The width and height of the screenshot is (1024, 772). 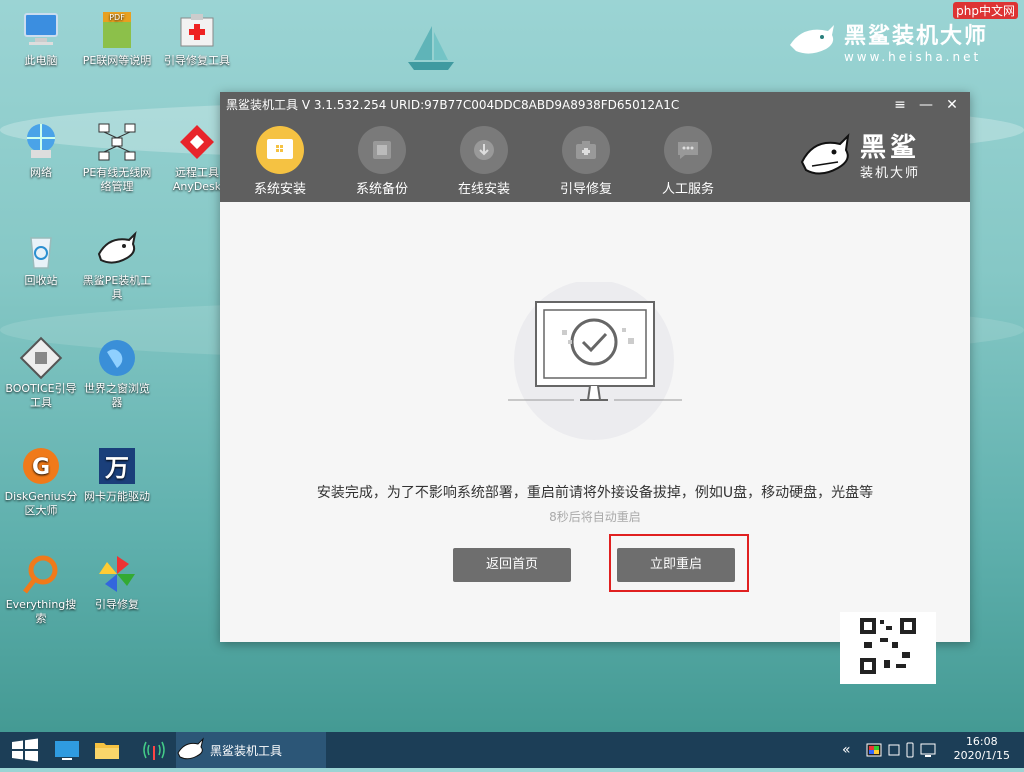 What do you see at coordinates (889, 147) in the screenshot?
I see `logo-title: 黑鲨` at bounding box center [889, 147].